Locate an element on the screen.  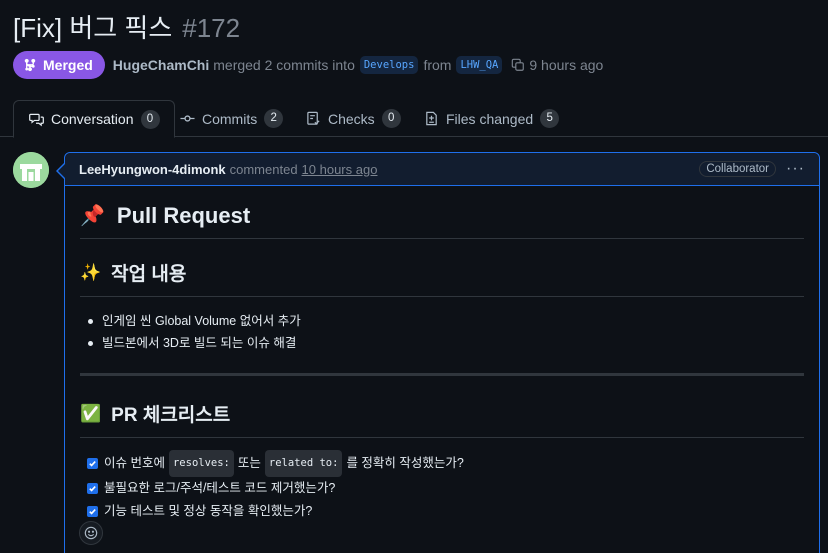
merge-text: merged 2 commits into is located at coordinates (284, 65).